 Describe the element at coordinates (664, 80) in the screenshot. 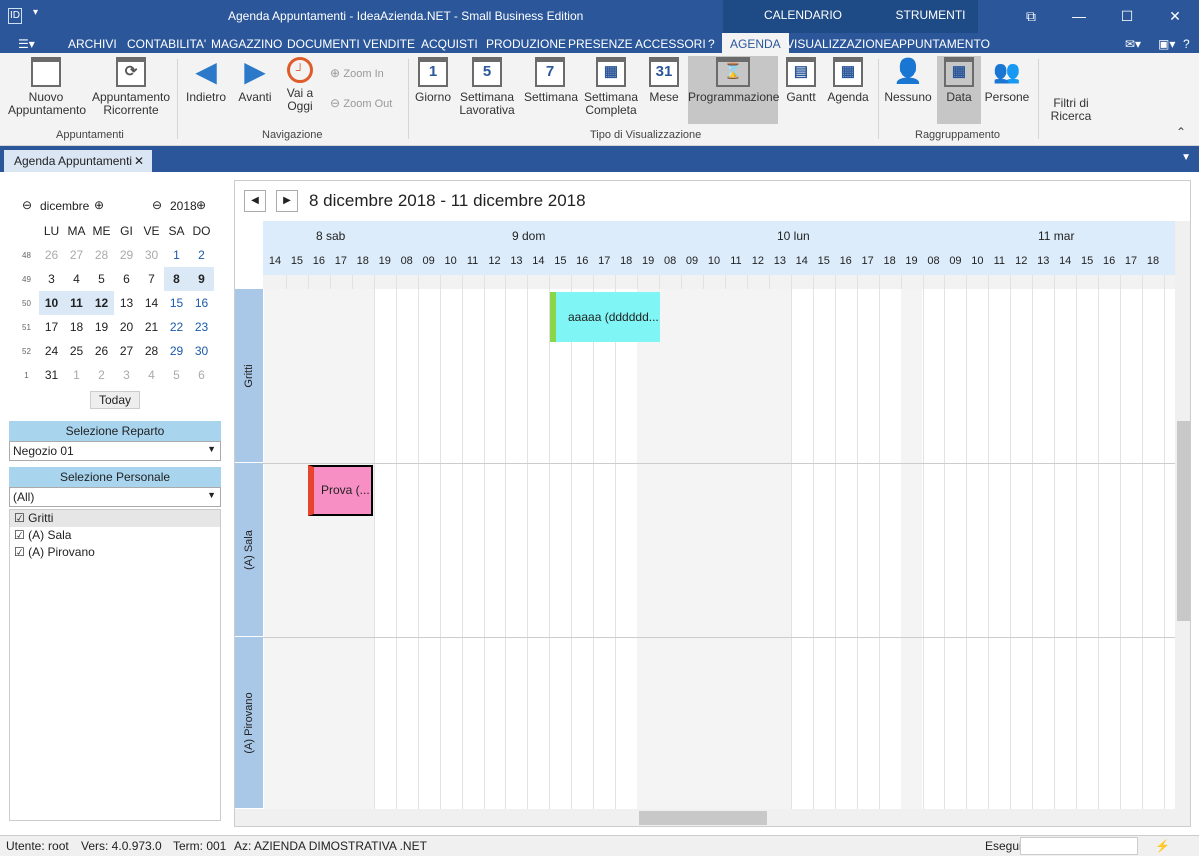

I see `mese-button: 31 Mese` at that location.